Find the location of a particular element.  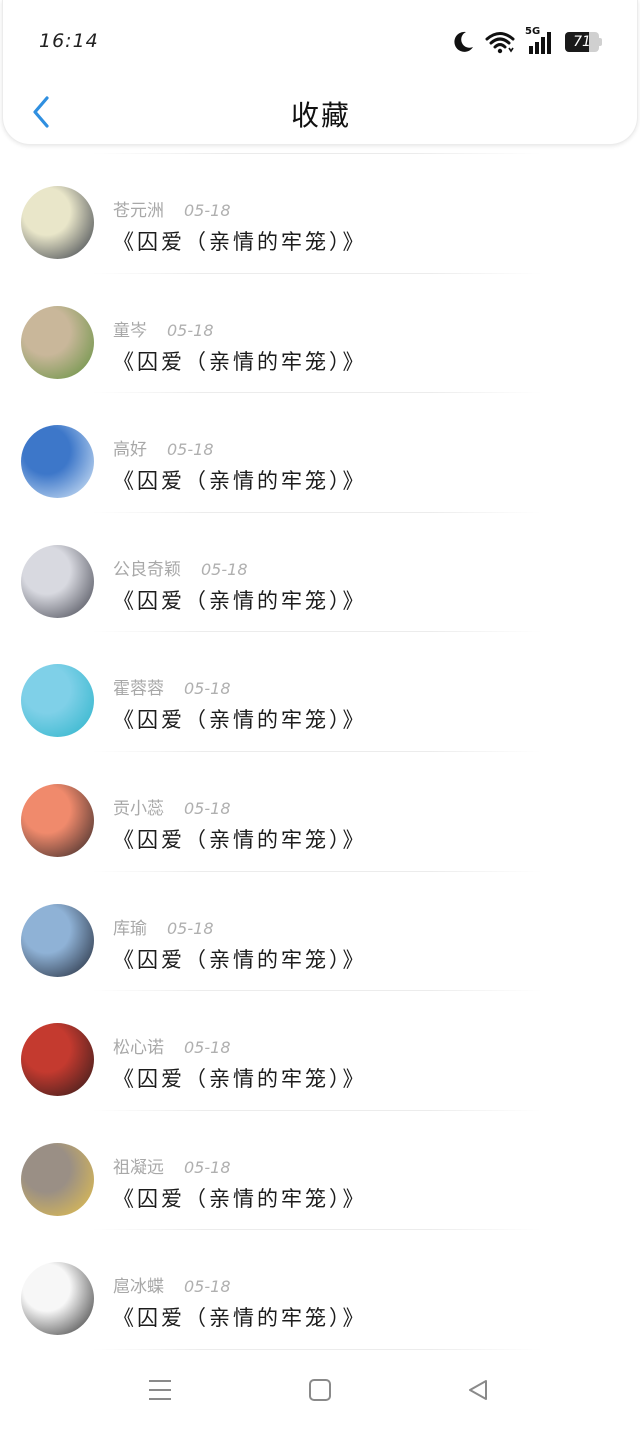

list-item: 祖凝远 05-18 《囚爱（亲情的牢笼）》 is located at coordinates (320, 1171).